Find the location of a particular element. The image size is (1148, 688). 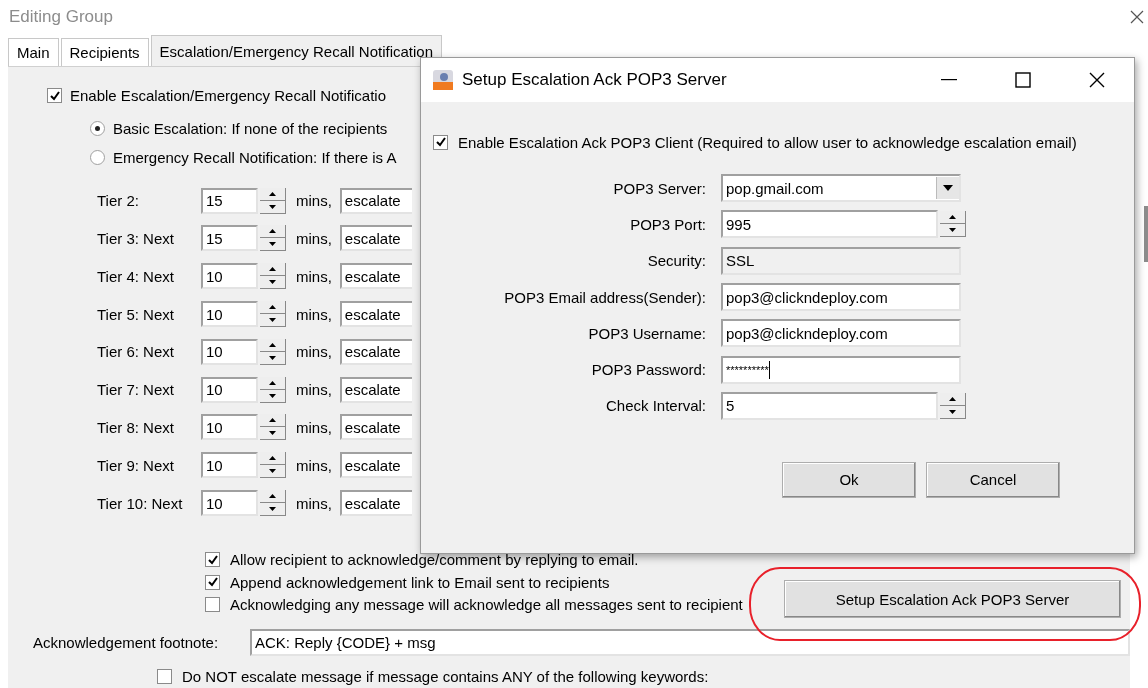

tier-label: Tier 5: Next is located at coordinates (136, 314).